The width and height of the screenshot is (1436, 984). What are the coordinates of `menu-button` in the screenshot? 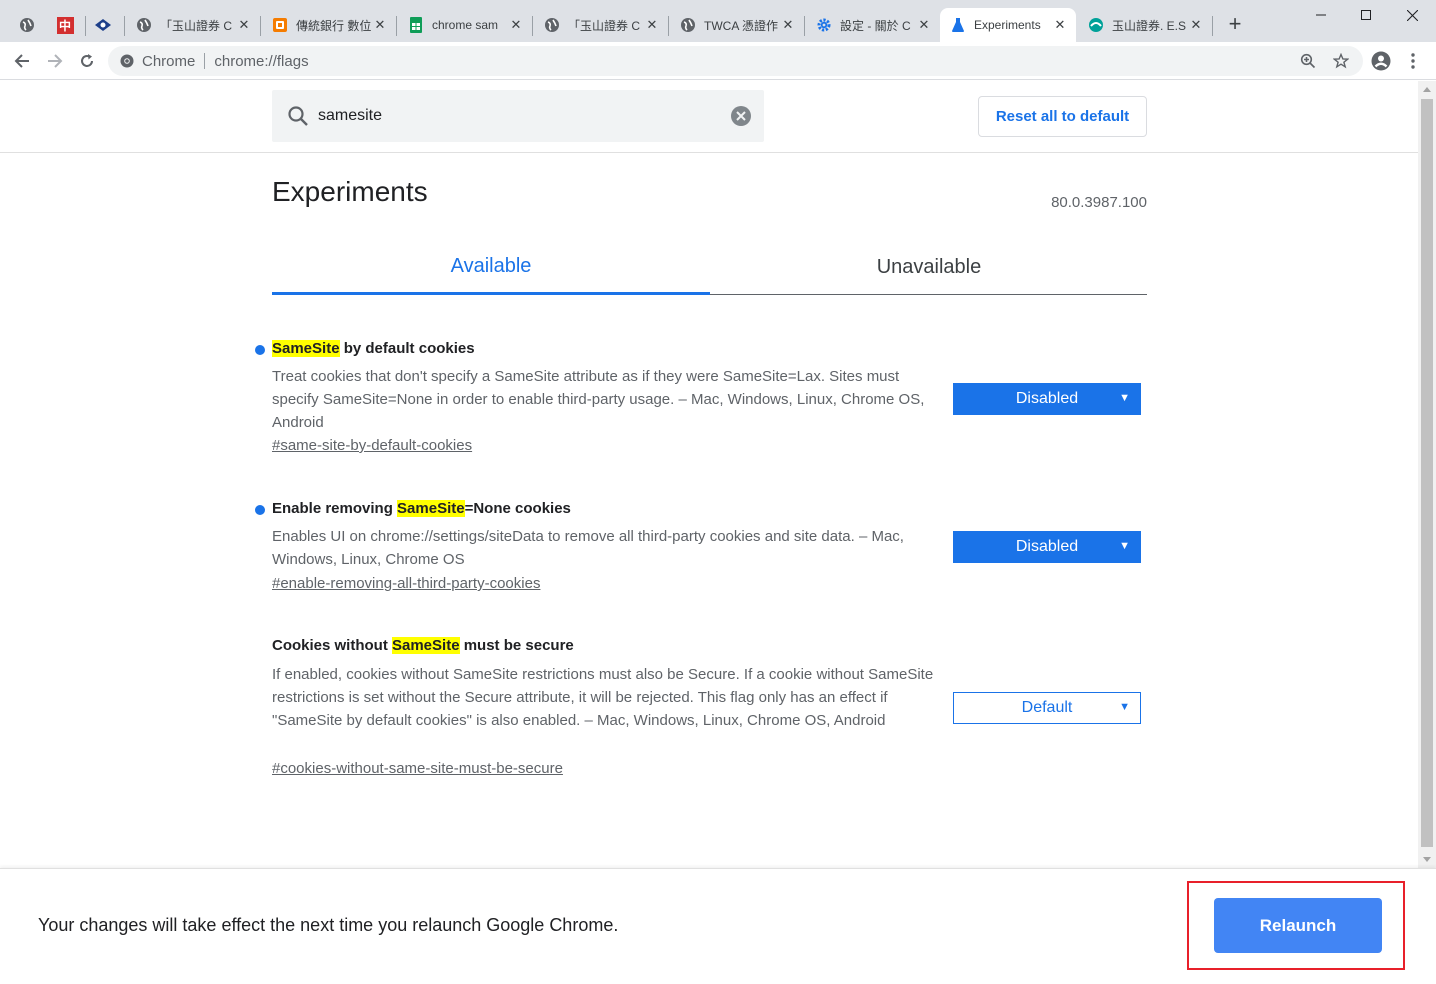 It's located at (1413, 61).